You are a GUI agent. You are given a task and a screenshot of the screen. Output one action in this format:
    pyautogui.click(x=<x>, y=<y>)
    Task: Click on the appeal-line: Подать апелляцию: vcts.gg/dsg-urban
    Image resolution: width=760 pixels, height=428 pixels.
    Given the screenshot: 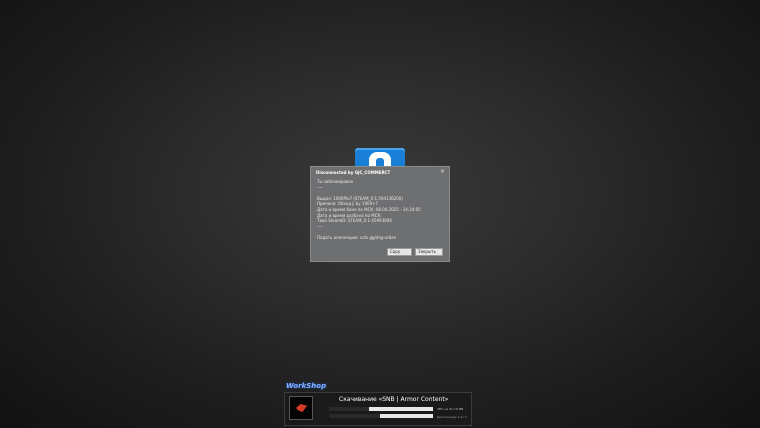 What is the action you would take?
    pyautogui.click(x=357, y=237)
    